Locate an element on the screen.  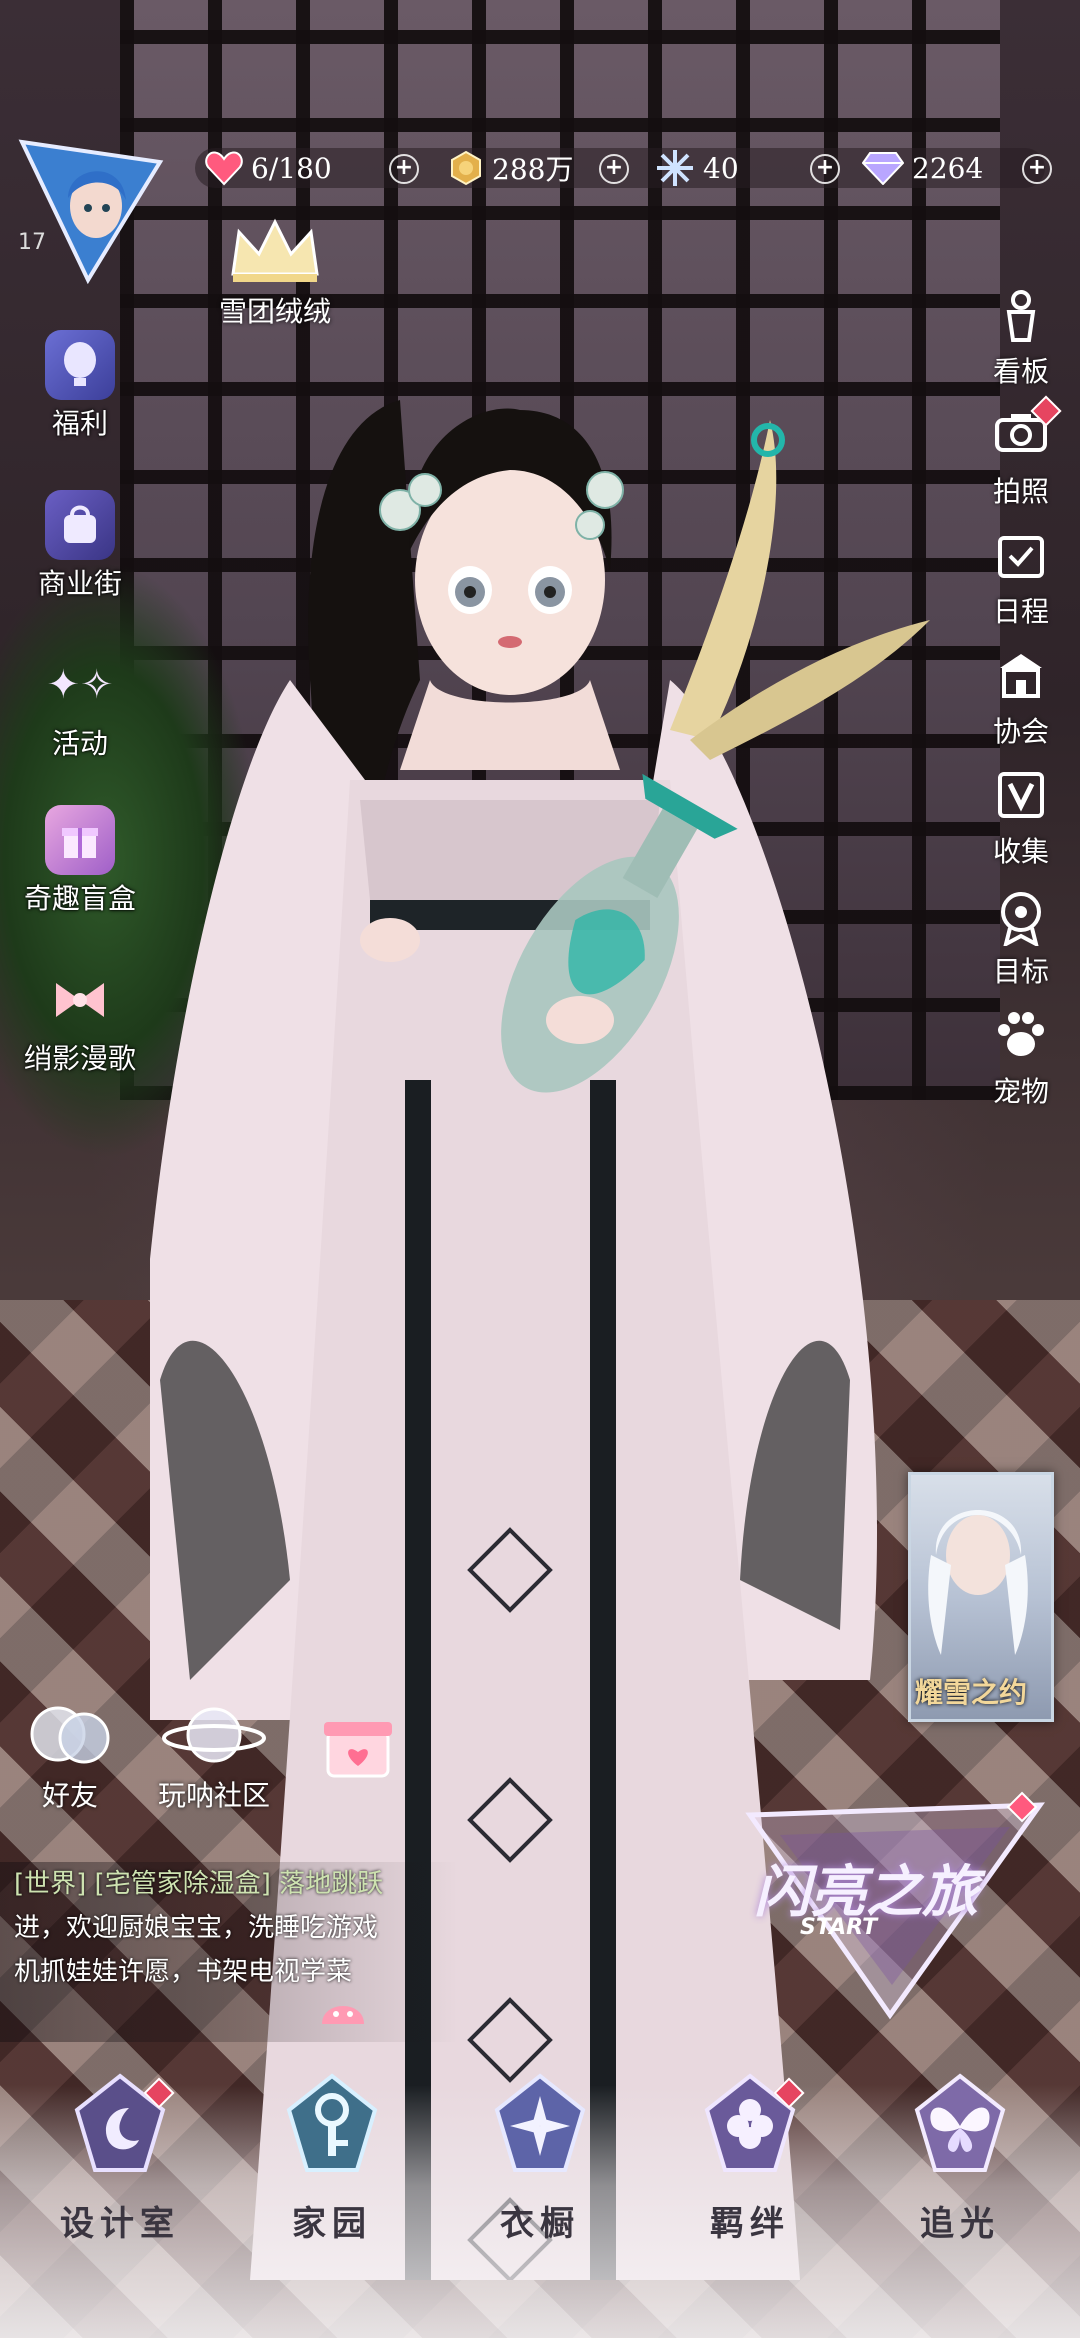
collection-button: 收集 is located at coordinates (1021, 820).